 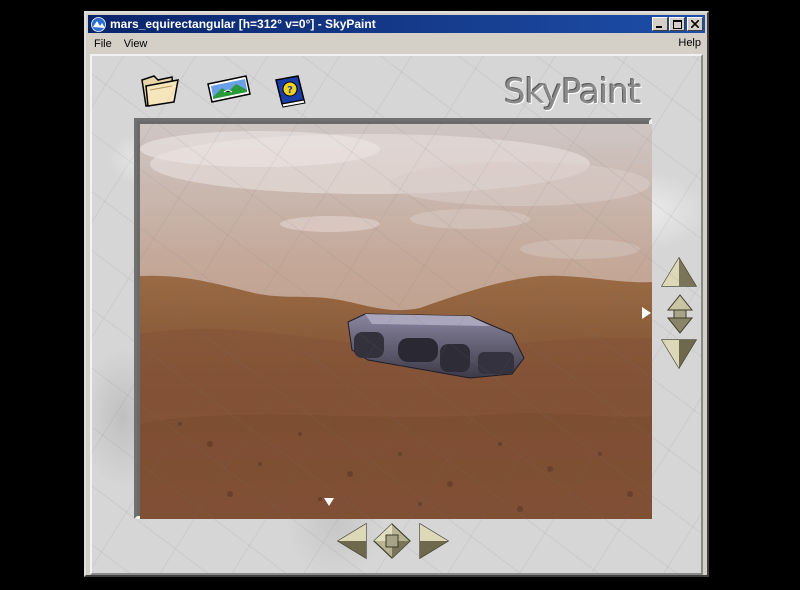 I want to click on arrow-up-icon, so click(x=679, y=271).